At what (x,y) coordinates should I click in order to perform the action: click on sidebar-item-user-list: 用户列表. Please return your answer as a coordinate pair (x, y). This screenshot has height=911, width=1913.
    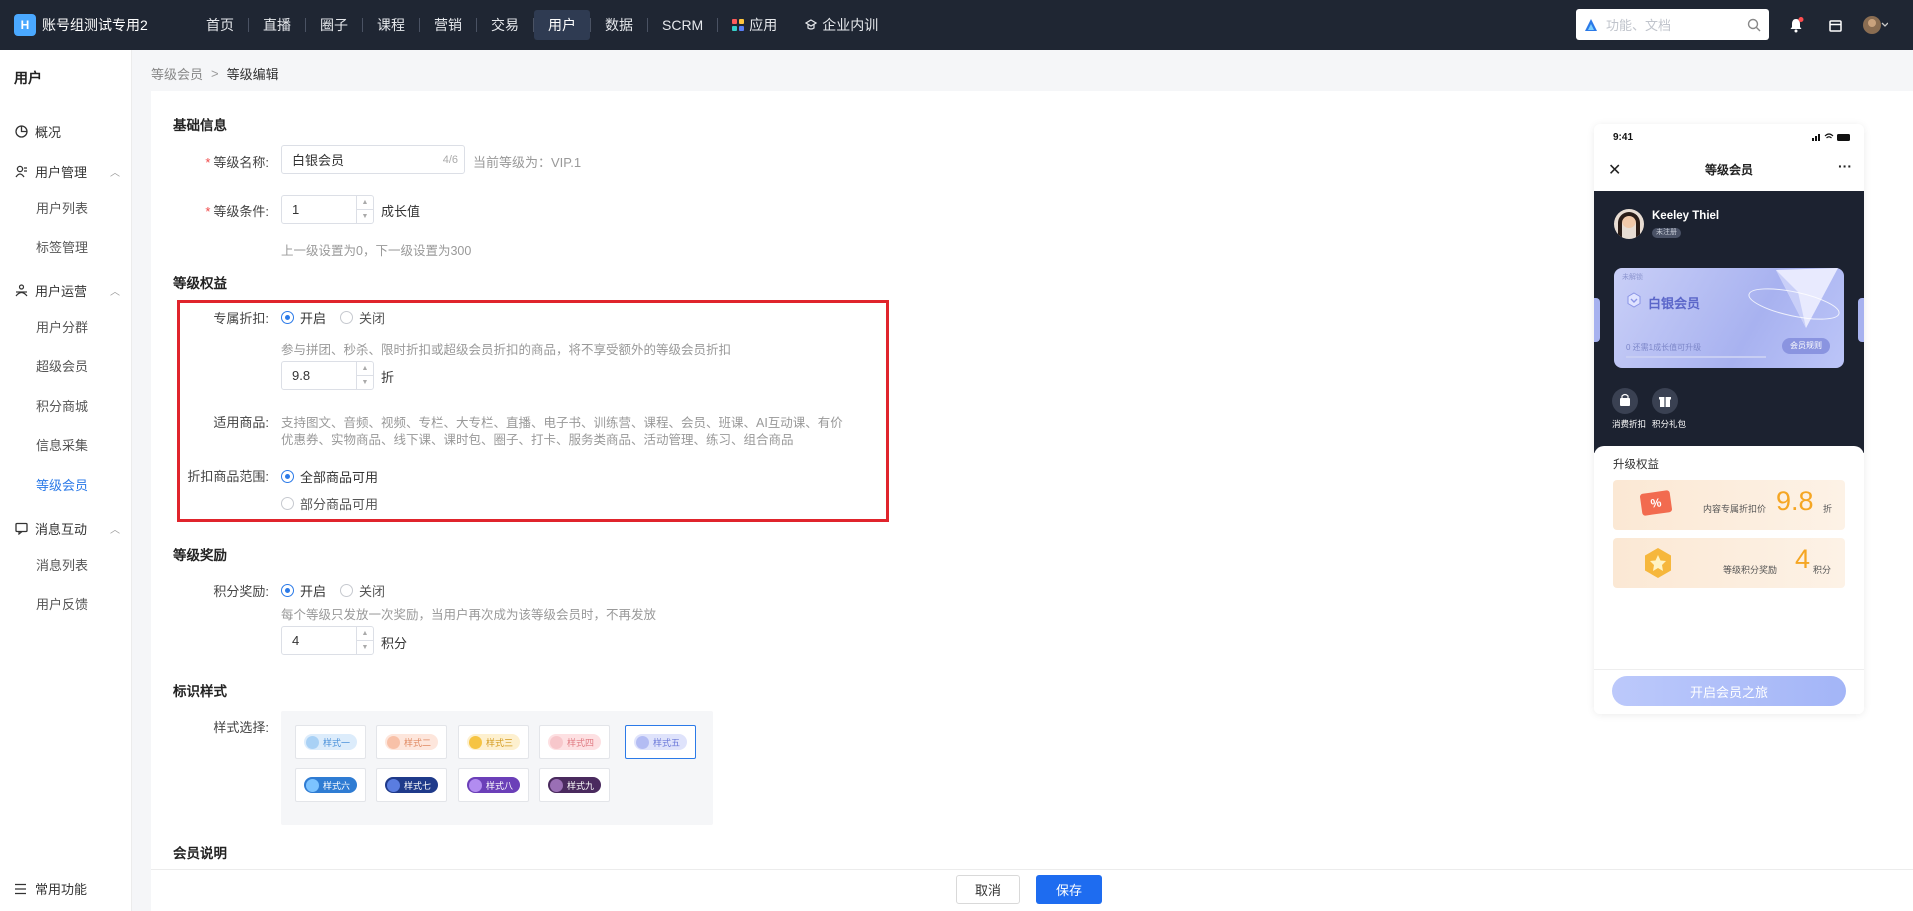
    Looking at the image, I should click on (66, 207).